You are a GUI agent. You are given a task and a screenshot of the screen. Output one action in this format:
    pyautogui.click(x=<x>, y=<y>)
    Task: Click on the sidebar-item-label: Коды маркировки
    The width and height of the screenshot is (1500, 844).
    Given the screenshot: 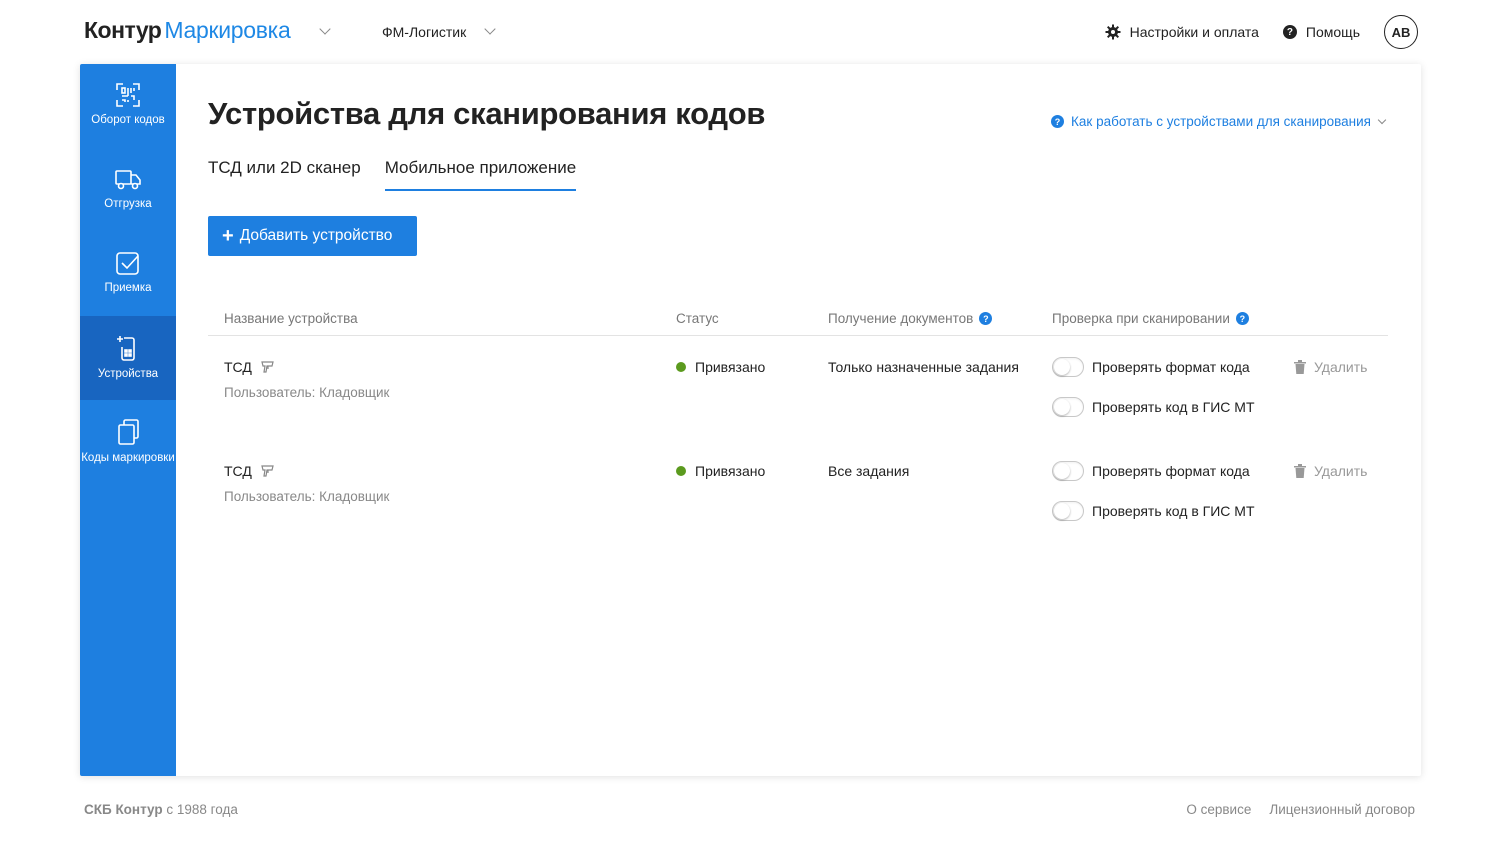 What is the action you would take?
    pyautogui.click(x=128, y=458)
    